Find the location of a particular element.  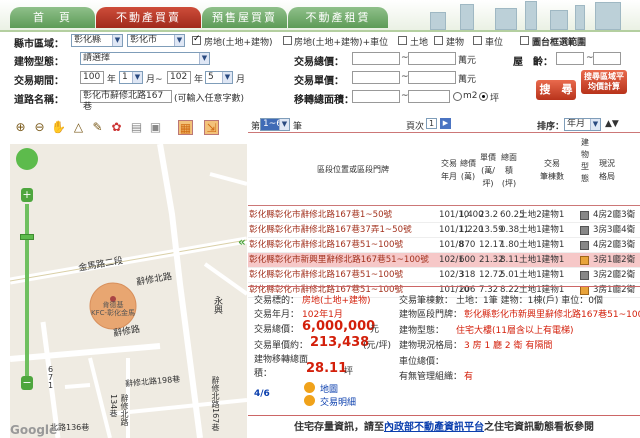

detail-link: 交易明細 is located at coordinates (338, 401).